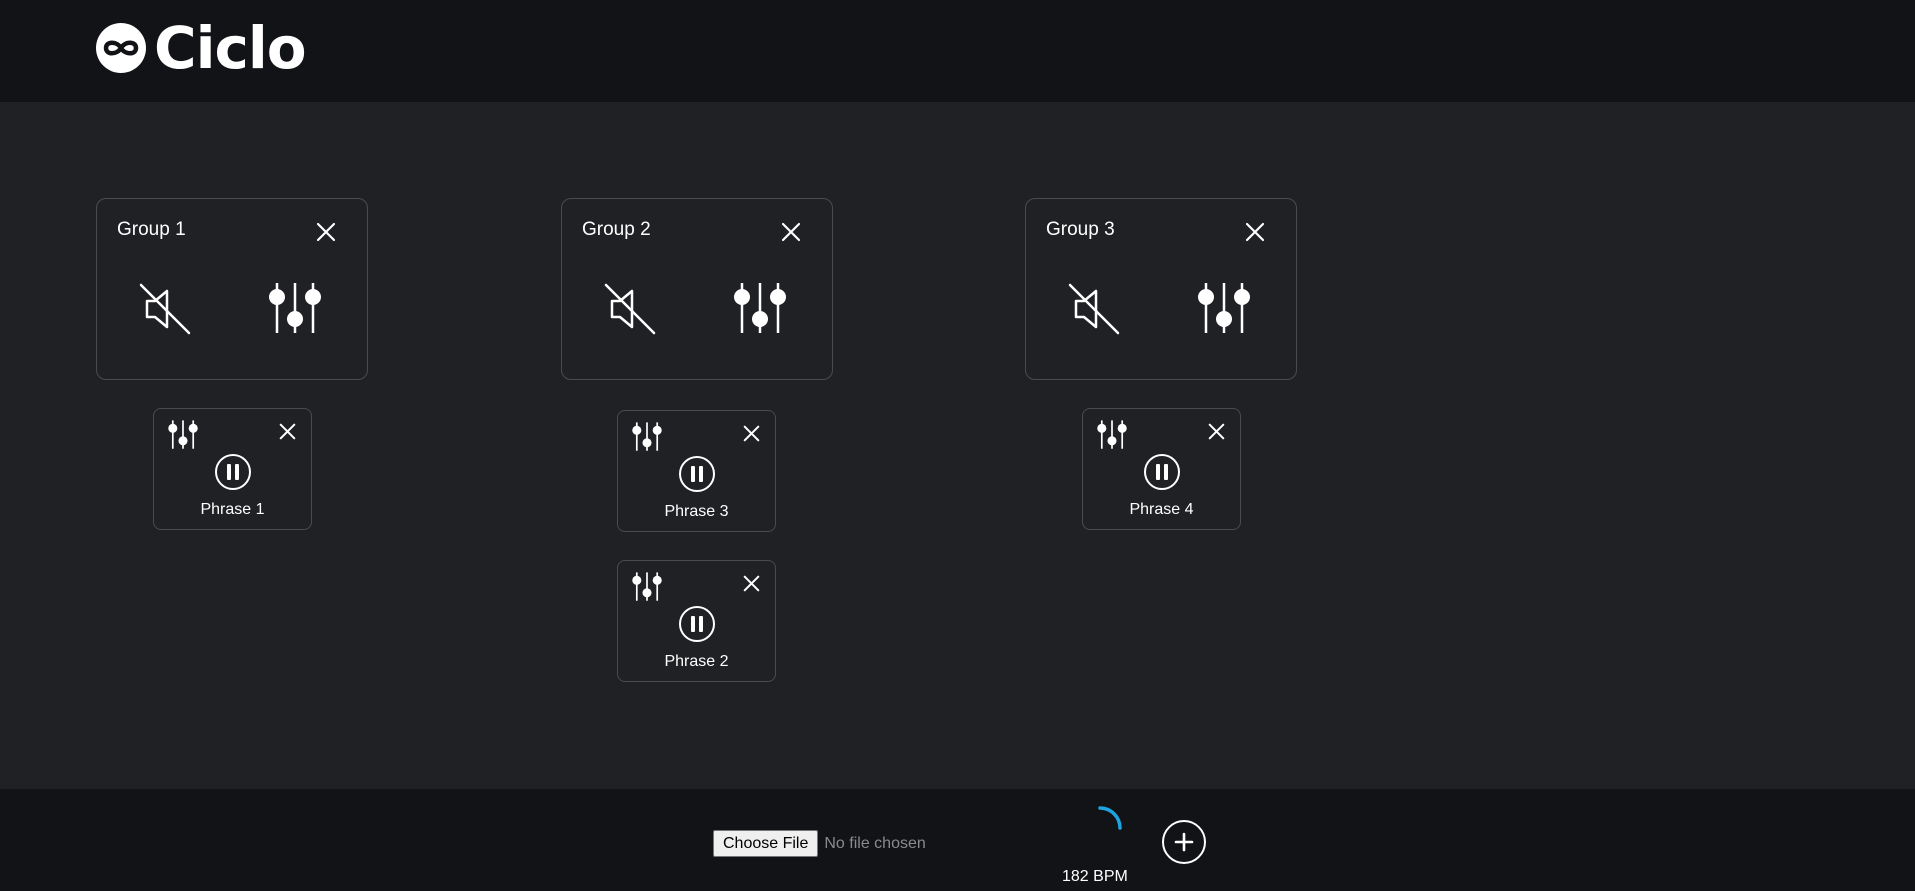 This screenshot has height=891, width=1915. I want to click on phrase-label: Phrase 3, so click(696, 511).